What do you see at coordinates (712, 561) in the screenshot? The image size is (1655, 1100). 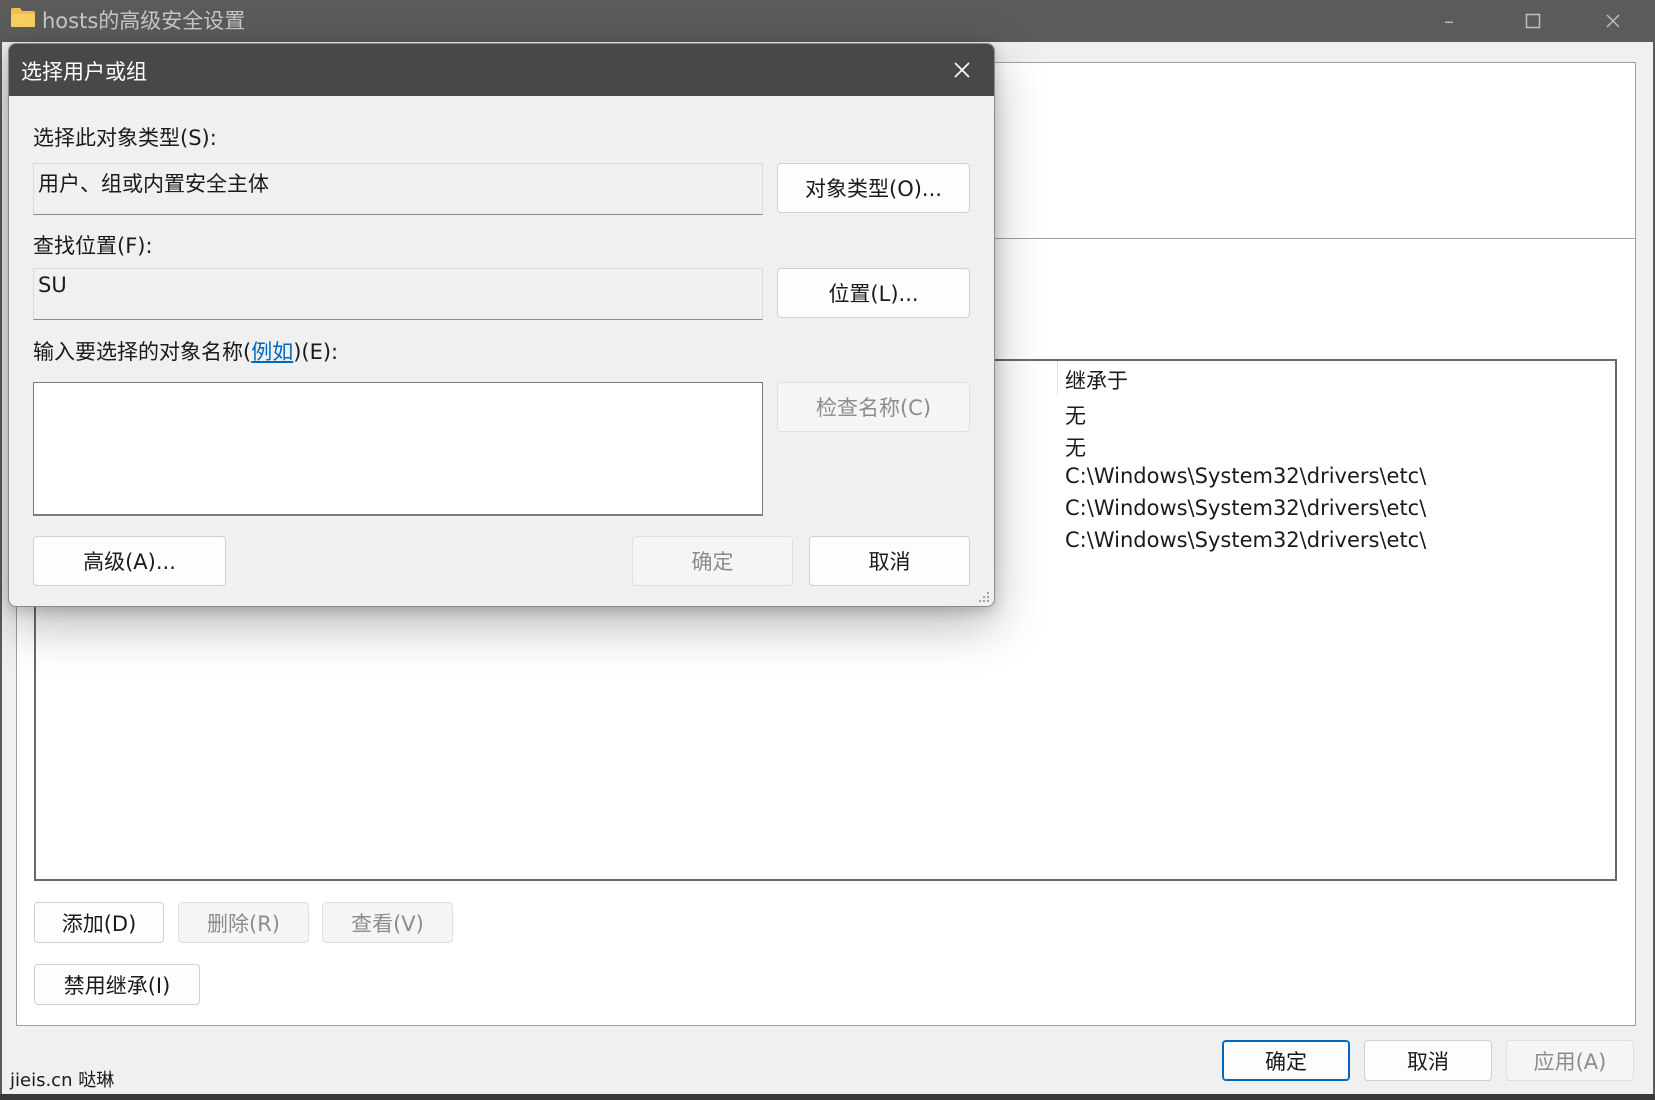 I see `dialog-ok-button: 确定` at bounding box center [712, 561].